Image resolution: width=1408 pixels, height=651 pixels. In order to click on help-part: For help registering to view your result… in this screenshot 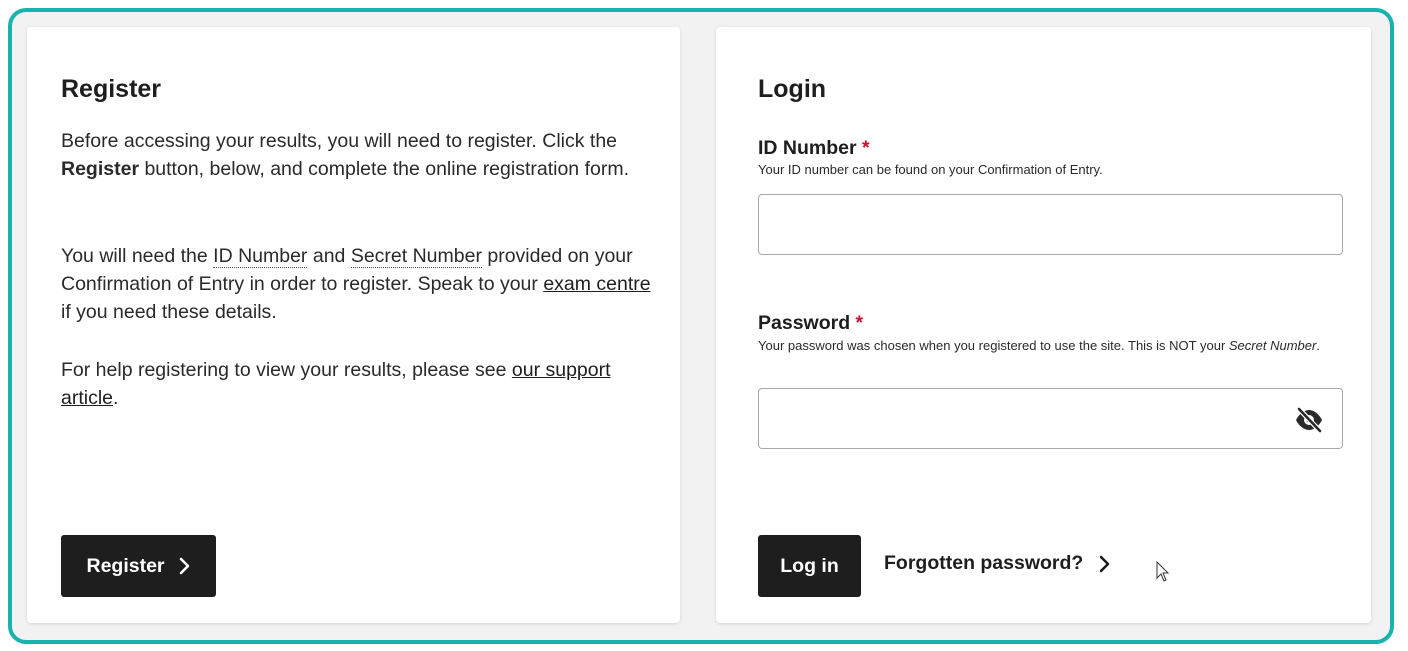, I will do `click(286, 370)`.